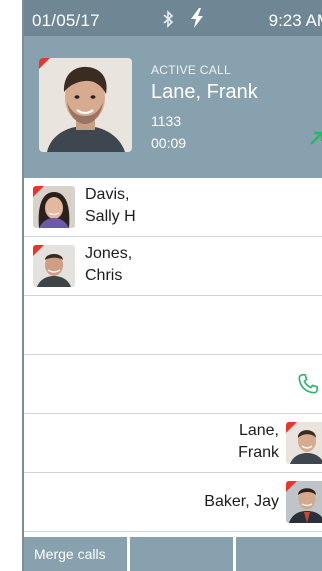 The width and height of the screenshot is (322, 571). I want to click on active-call-label: ACTIVE CALL, so click(191, 70).